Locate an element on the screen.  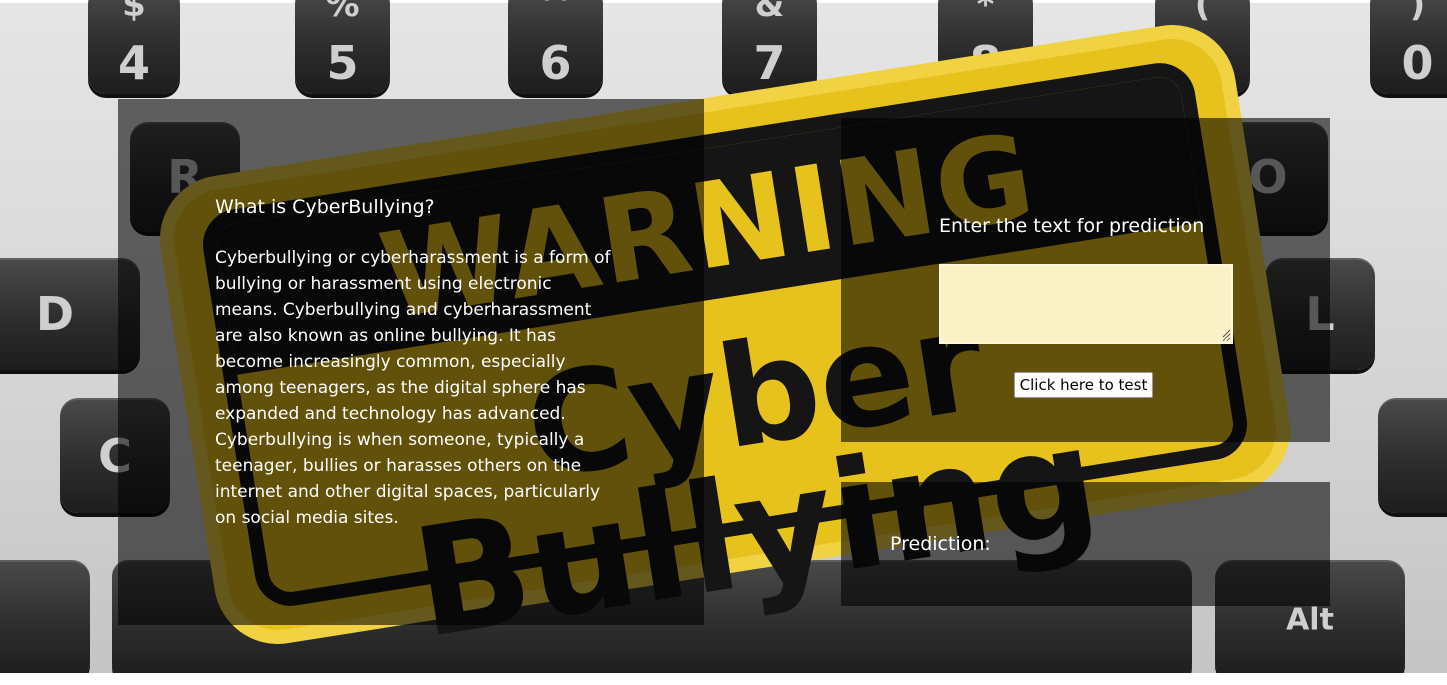
bottom-border is located at coordinates (723, 679).